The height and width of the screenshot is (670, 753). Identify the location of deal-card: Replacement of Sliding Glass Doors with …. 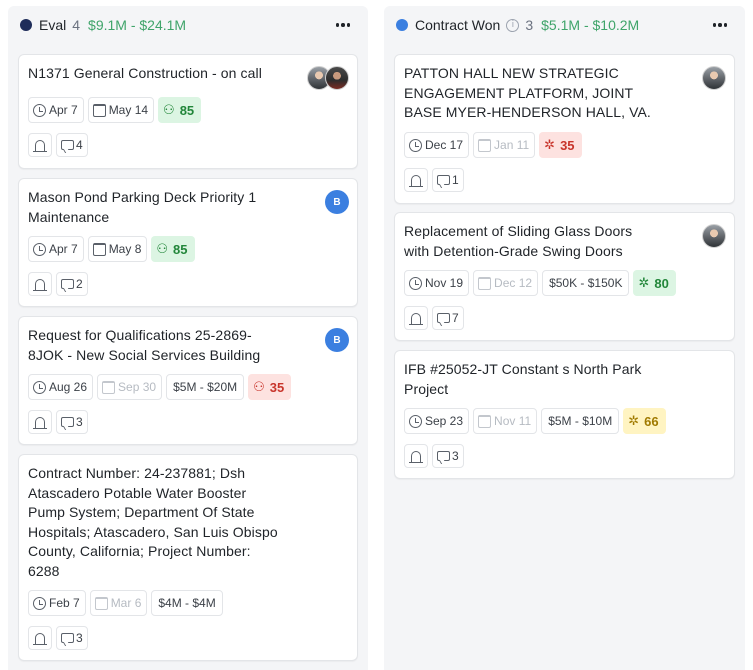
(564, 276).